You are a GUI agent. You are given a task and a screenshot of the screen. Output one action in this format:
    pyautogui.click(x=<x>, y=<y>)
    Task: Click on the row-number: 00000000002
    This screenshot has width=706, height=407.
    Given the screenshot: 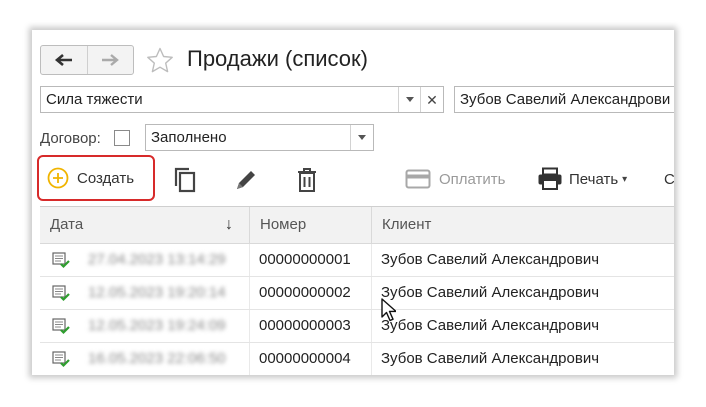 What is the action you would take?
    pyautogui.click(x=305, y=292)
    